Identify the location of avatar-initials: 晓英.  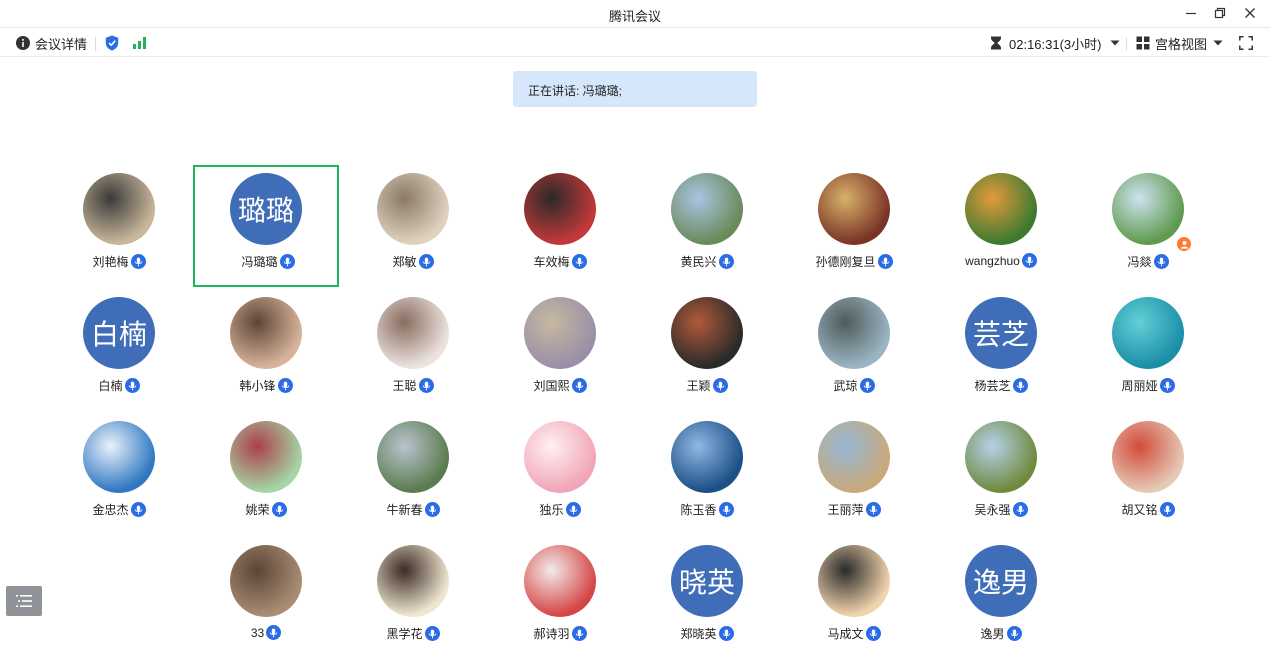
(706, 582).